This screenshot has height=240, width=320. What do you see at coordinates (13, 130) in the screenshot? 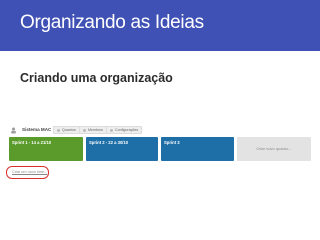
I see `organization-icon` at bounding box center [13, 130].